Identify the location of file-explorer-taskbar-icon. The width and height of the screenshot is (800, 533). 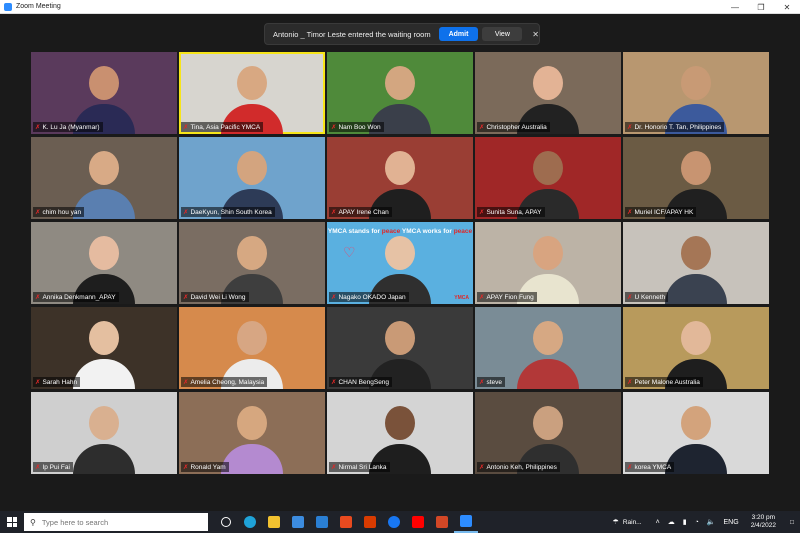
(274, 522).